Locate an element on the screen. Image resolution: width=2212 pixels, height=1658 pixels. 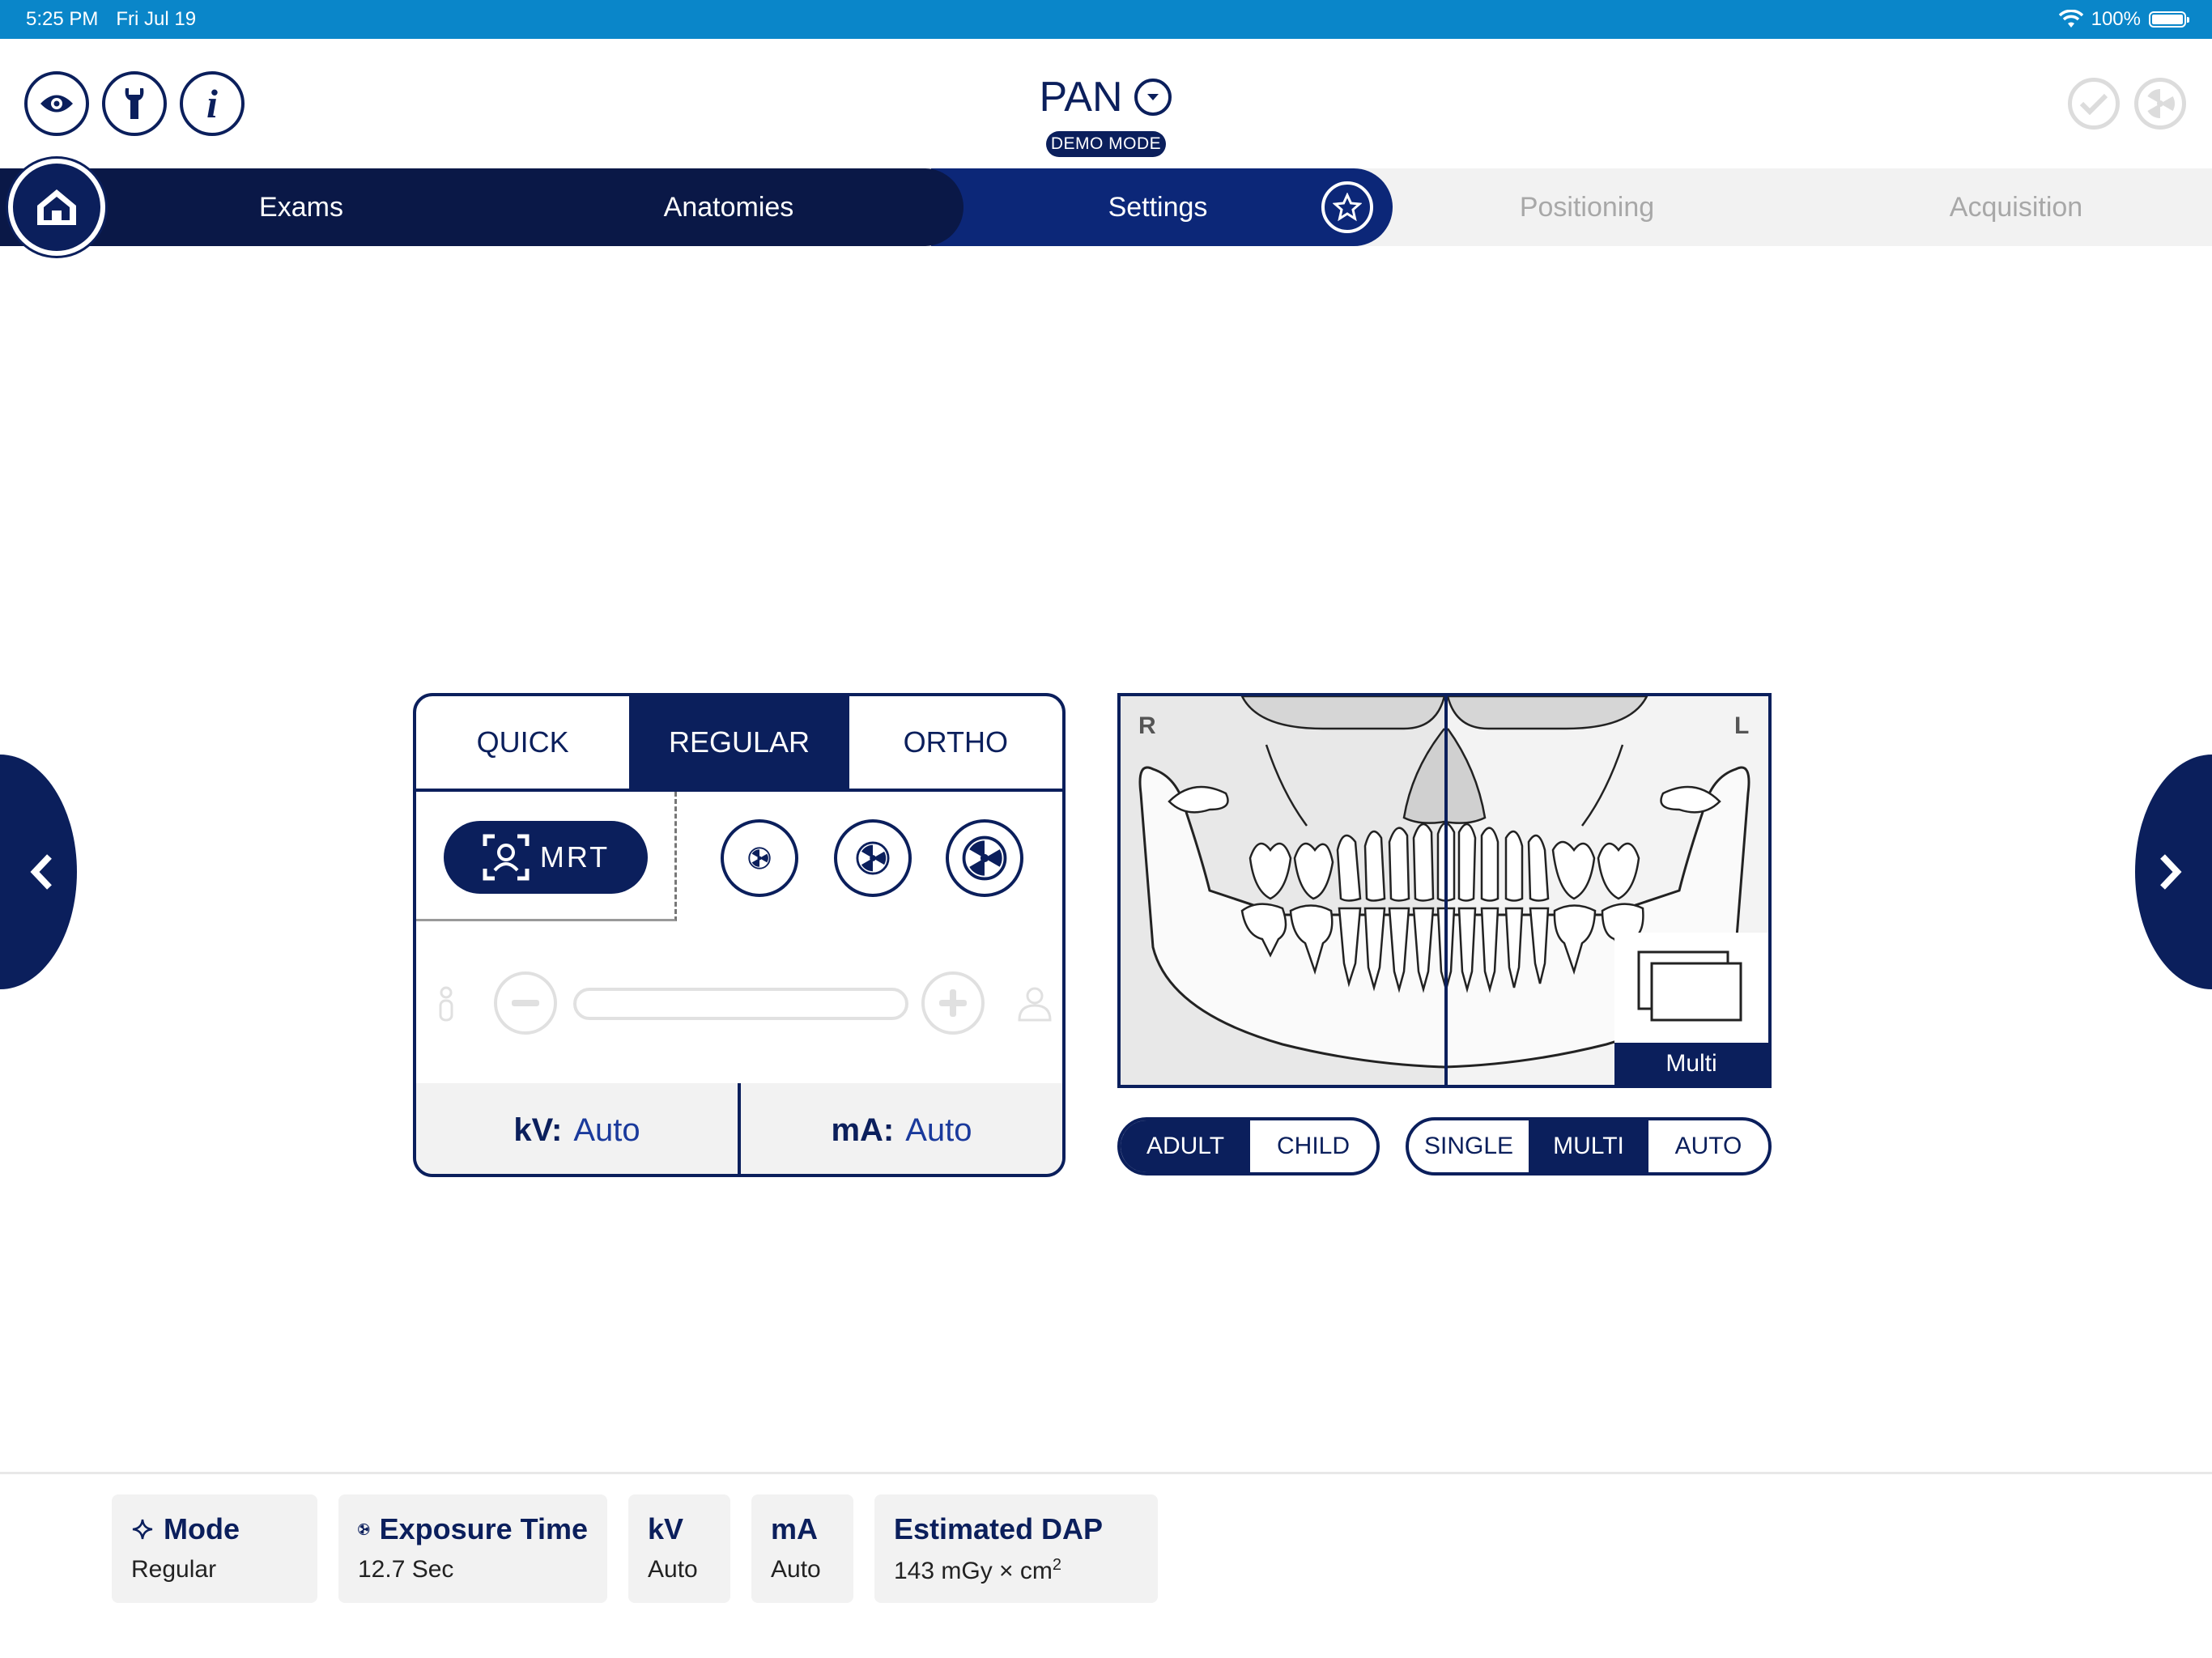
side-label-right: R is located at coordinates (1147, 725).